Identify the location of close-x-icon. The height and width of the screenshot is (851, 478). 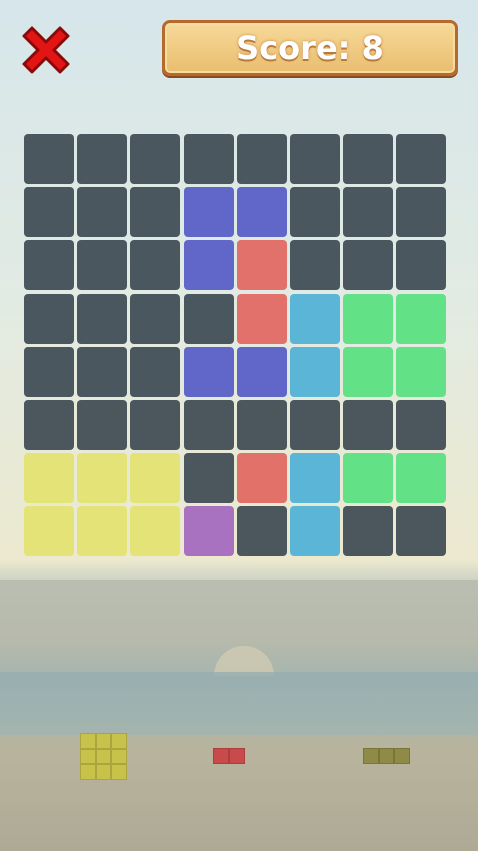
(46, 50).